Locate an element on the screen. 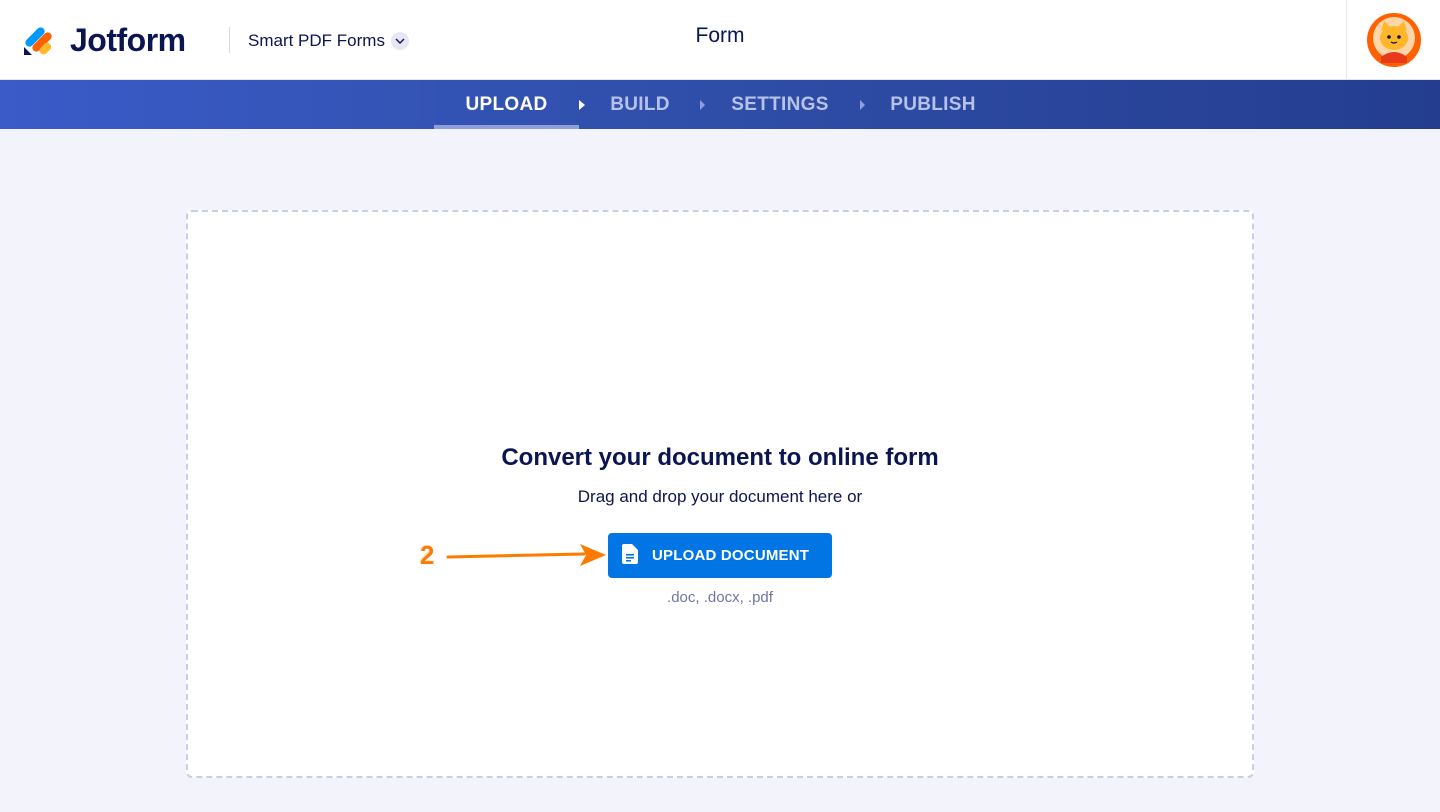 This screenshot has height=812, width=1440. avatar is located at coordinates (1393, 40).